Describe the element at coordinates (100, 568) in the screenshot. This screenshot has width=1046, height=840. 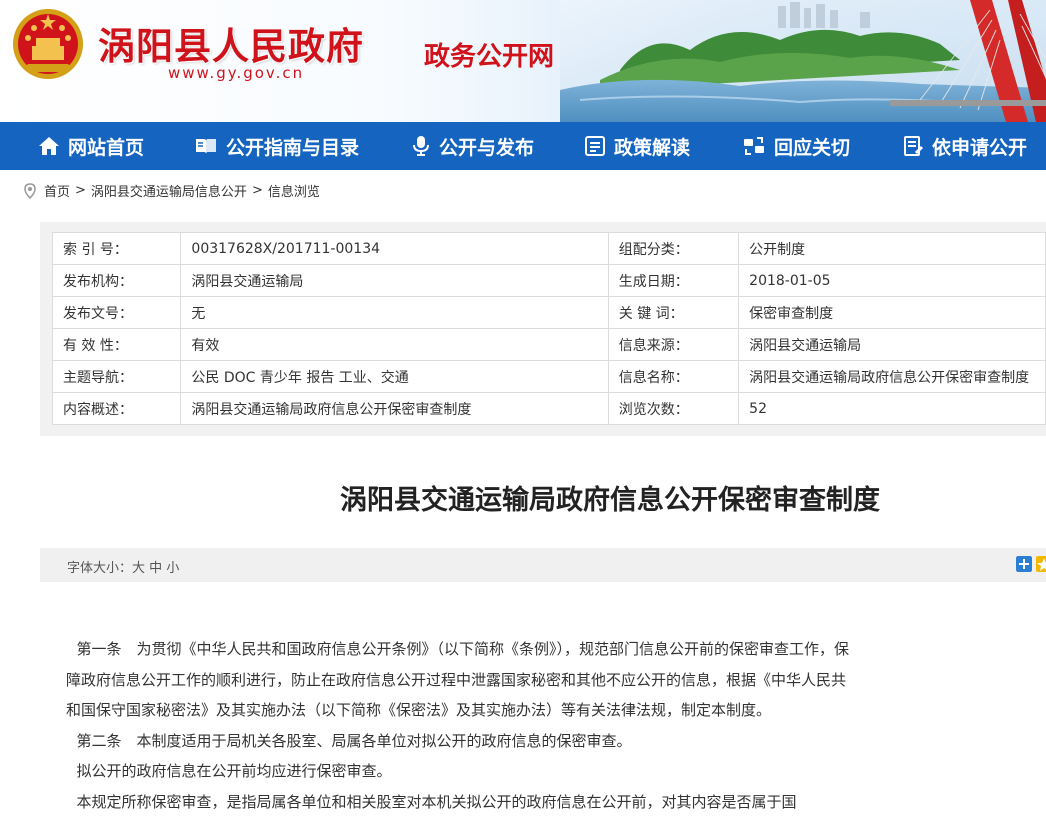
I see `font-size-label: 字体大小：` at that location.